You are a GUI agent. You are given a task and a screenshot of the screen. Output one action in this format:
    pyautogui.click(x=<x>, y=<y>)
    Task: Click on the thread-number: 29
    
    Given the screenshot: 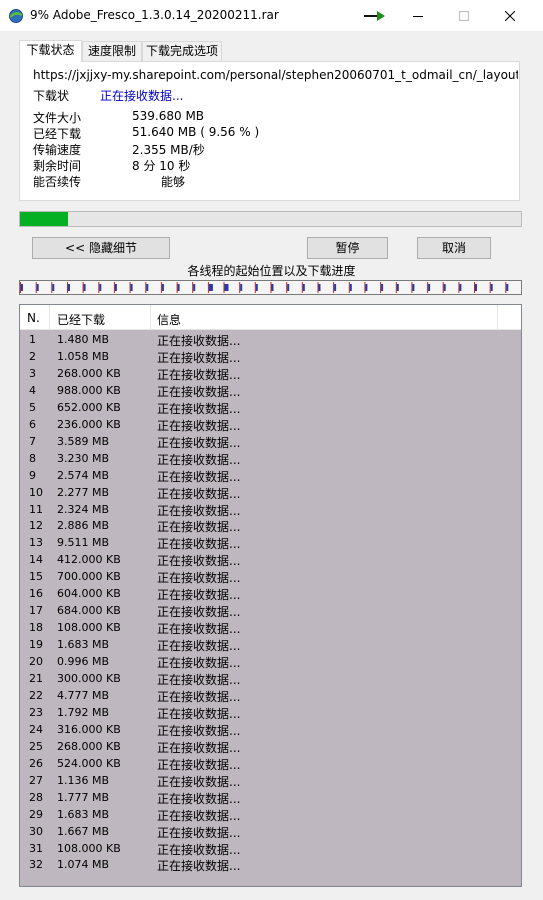 What is the action you would take?
    pyautogui.click(x=36, y=814)
    